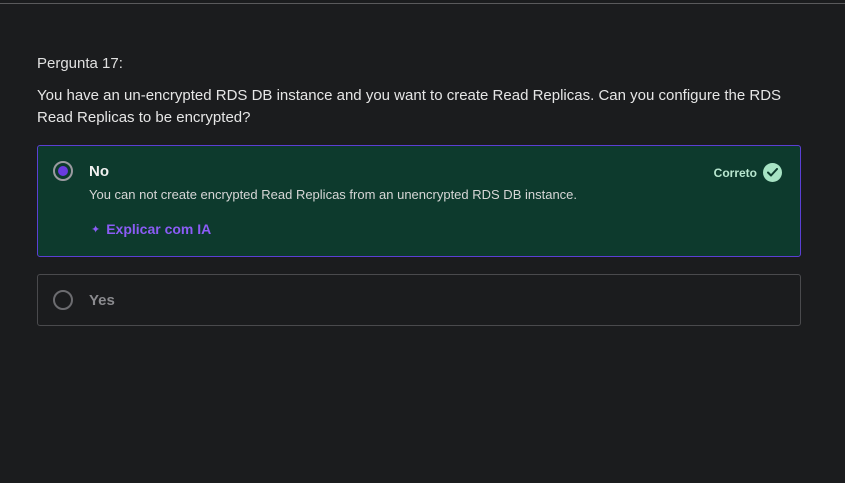  I want to click on radio-empty-icon, so click(63, 300).